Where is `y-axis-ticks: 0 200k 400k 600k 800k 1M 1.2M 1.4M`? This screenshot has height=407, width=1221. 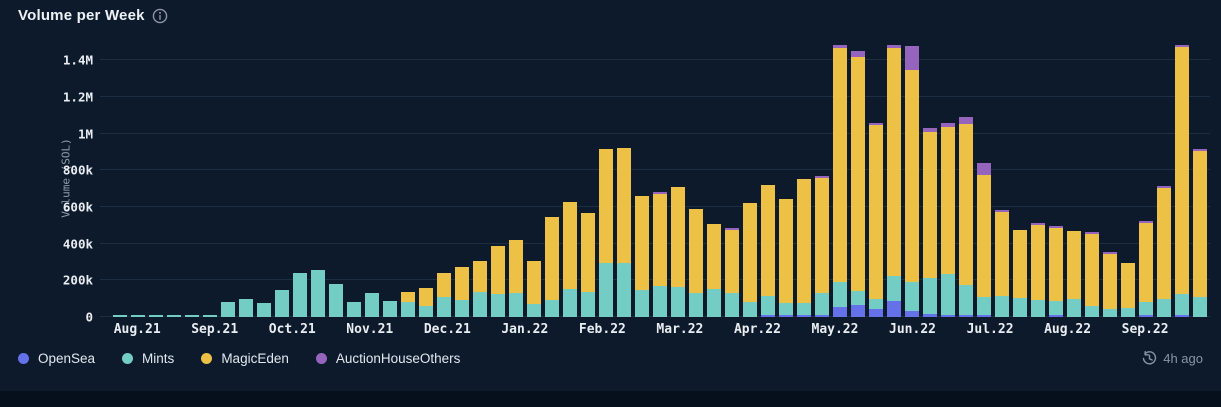
y-axis-ticks: 0 200k 400k 600k 800k 1M 1.2M 1.4M is located at coordinates (46, 182).